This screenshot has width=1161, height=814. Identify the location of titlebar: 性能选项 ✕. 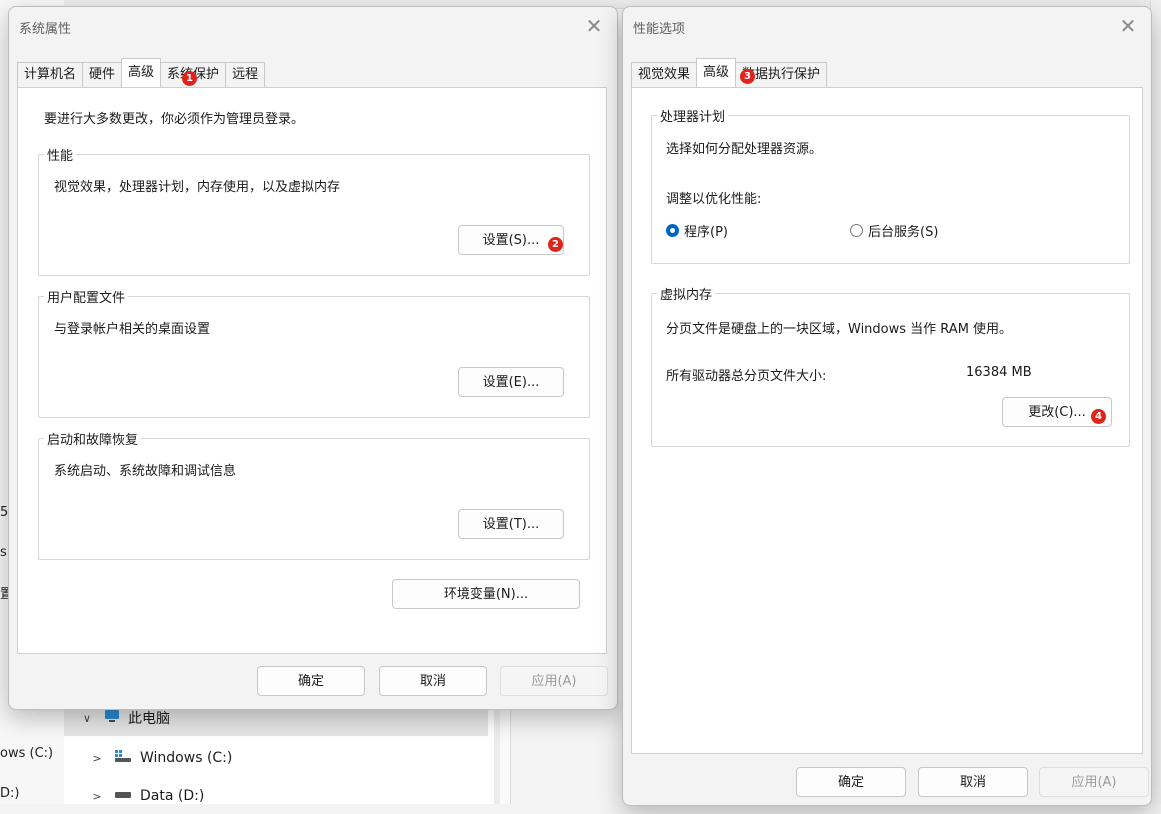
(887, 27).